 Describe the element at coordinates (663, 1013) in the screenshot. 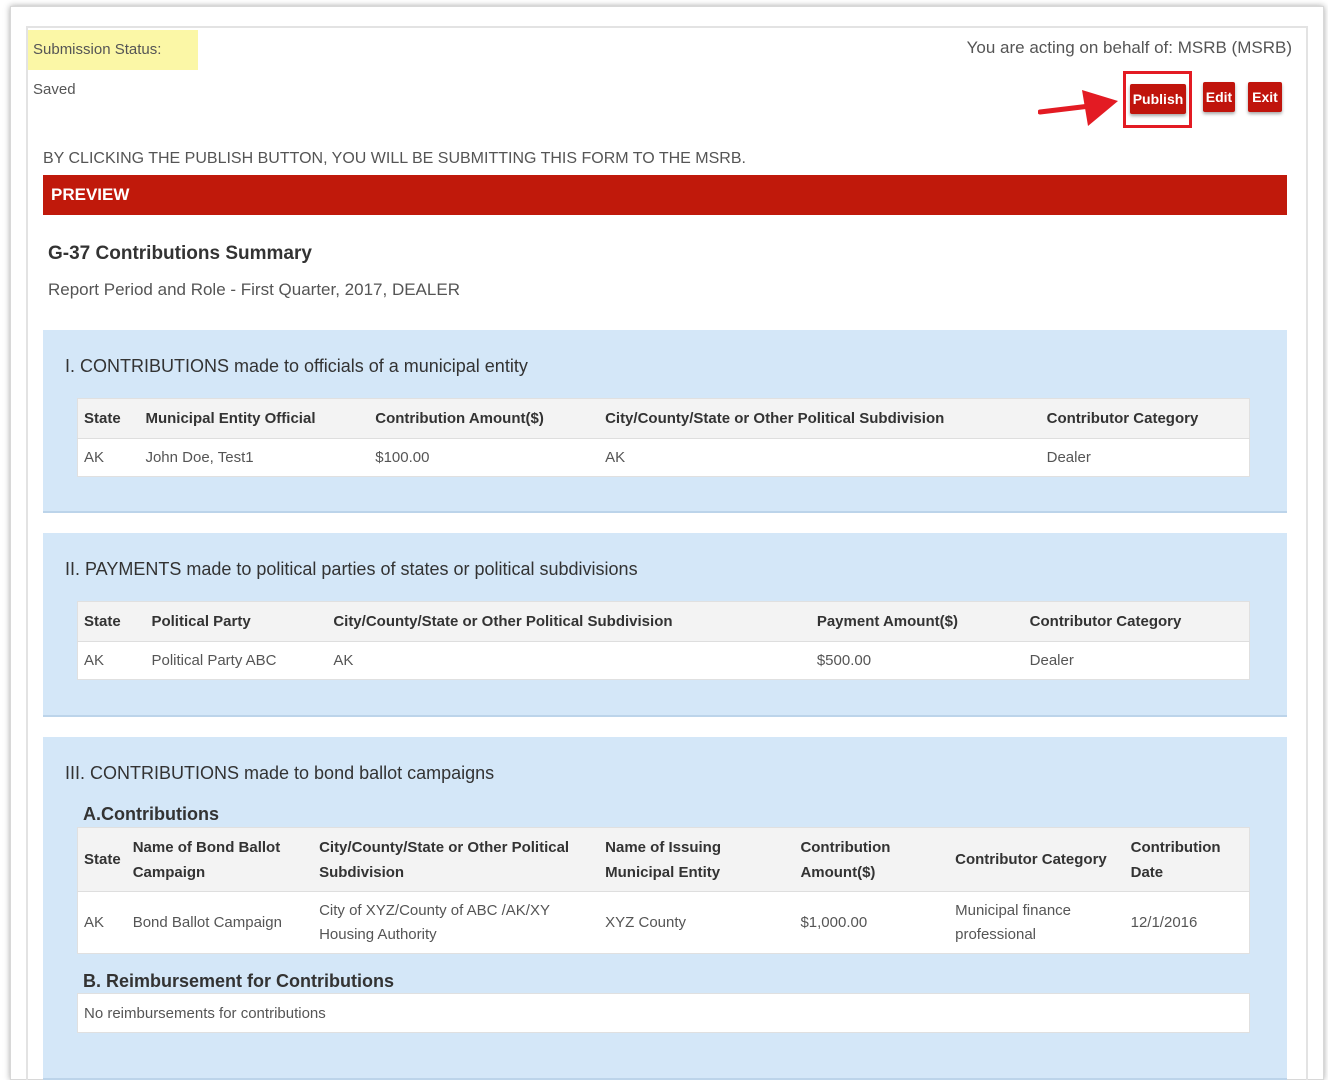

I see `reimbursement-text: No reimbursements for contributions` at that location.